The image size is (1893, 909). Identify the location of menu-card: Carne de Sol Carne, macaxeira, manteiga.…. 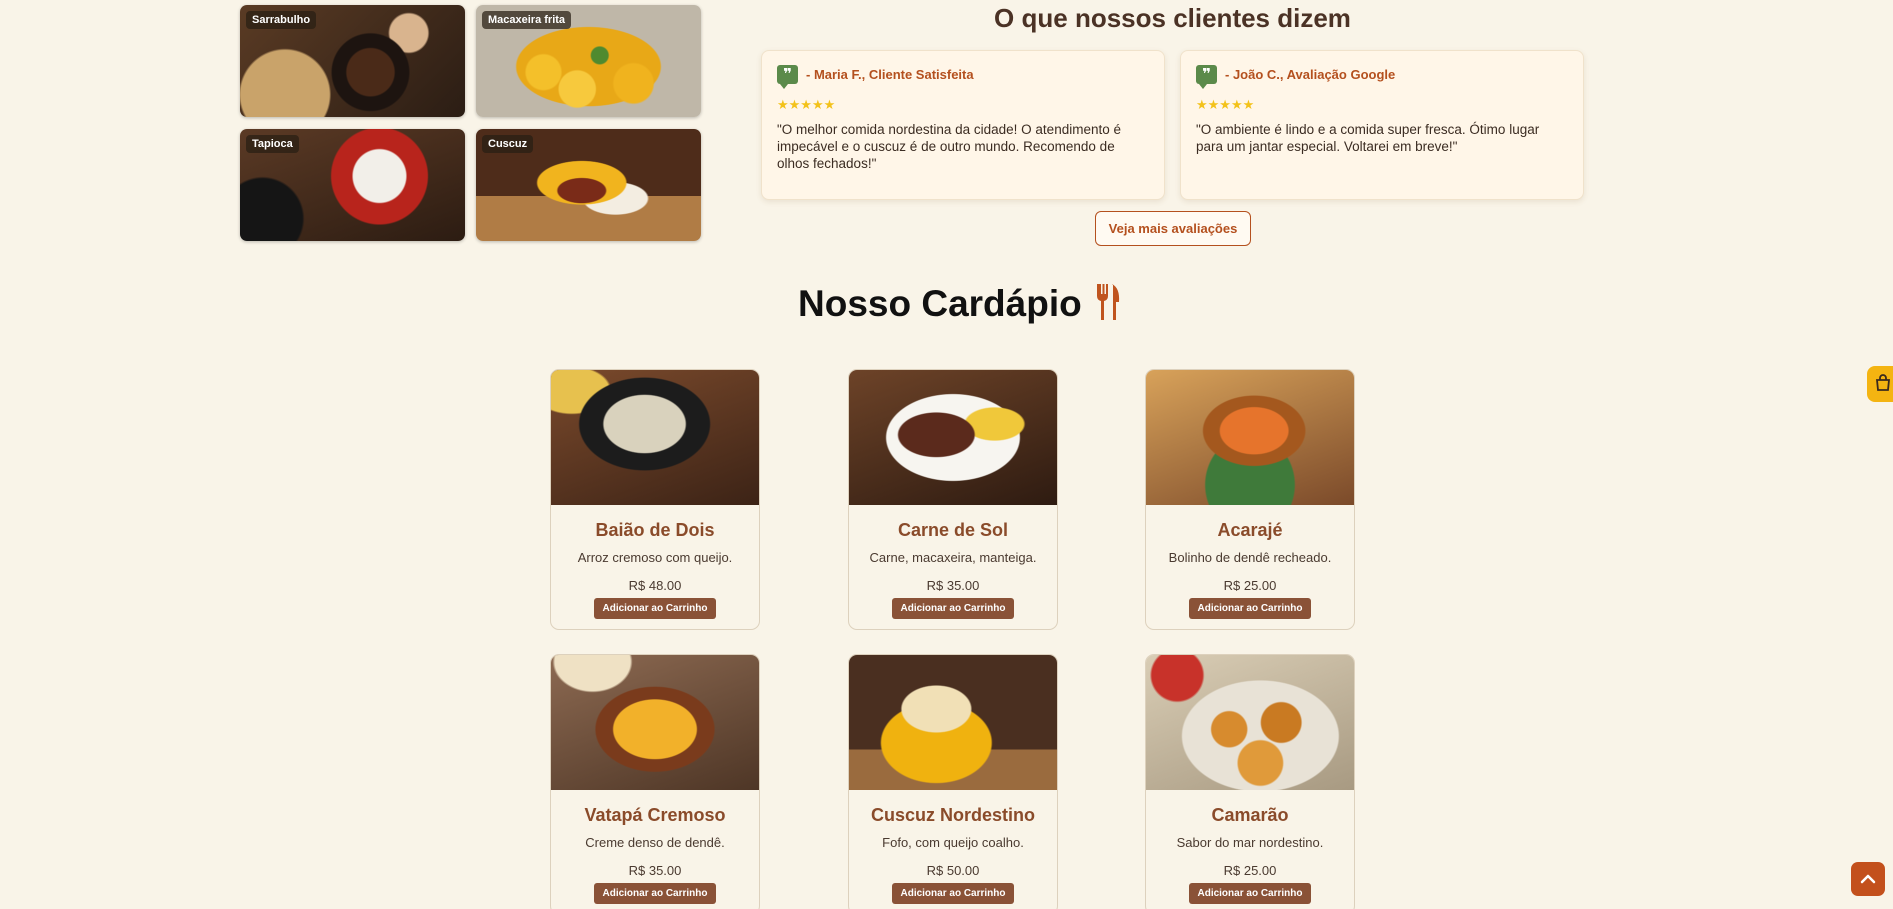
(953, 499).